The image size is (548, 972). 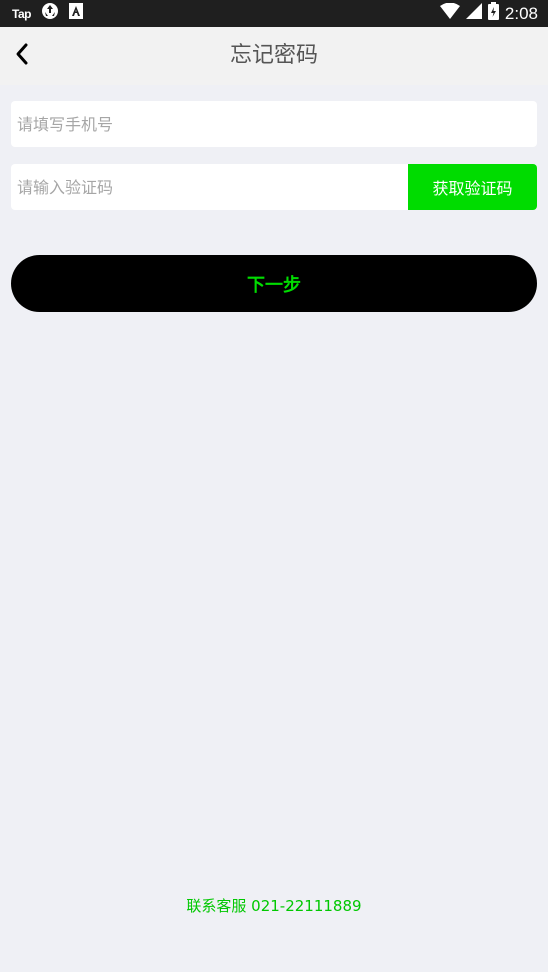 I want to click on status-time: 2:08, so click(x=521, y=13).